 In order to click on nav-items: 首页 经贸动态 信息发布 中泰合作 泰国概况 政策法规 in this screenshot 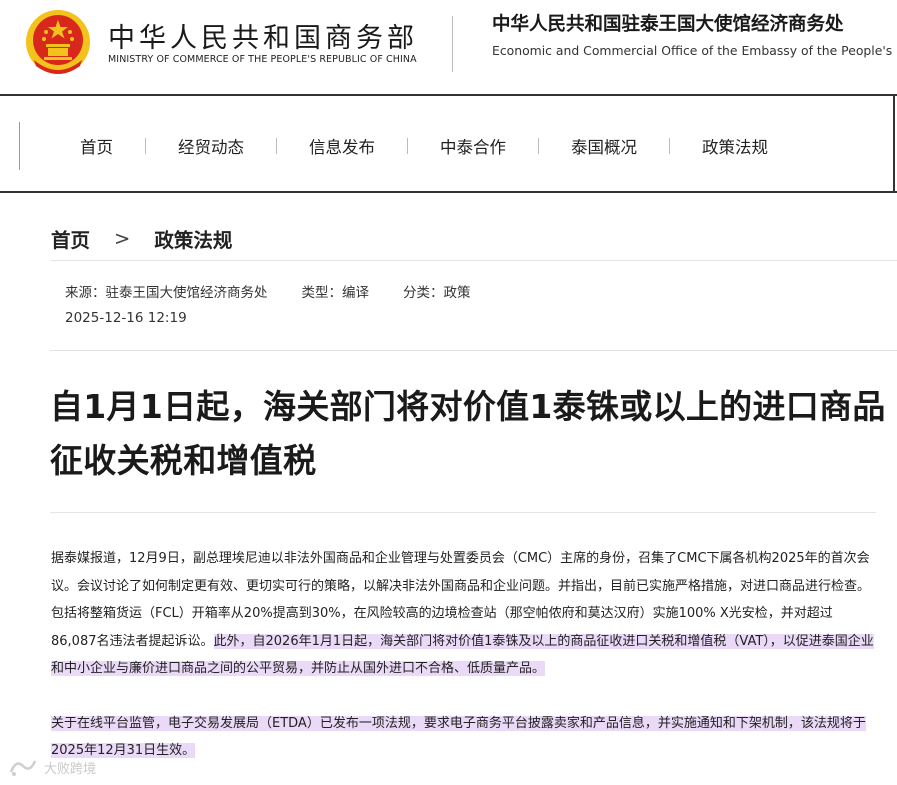, I will do `click(424, 146)`.